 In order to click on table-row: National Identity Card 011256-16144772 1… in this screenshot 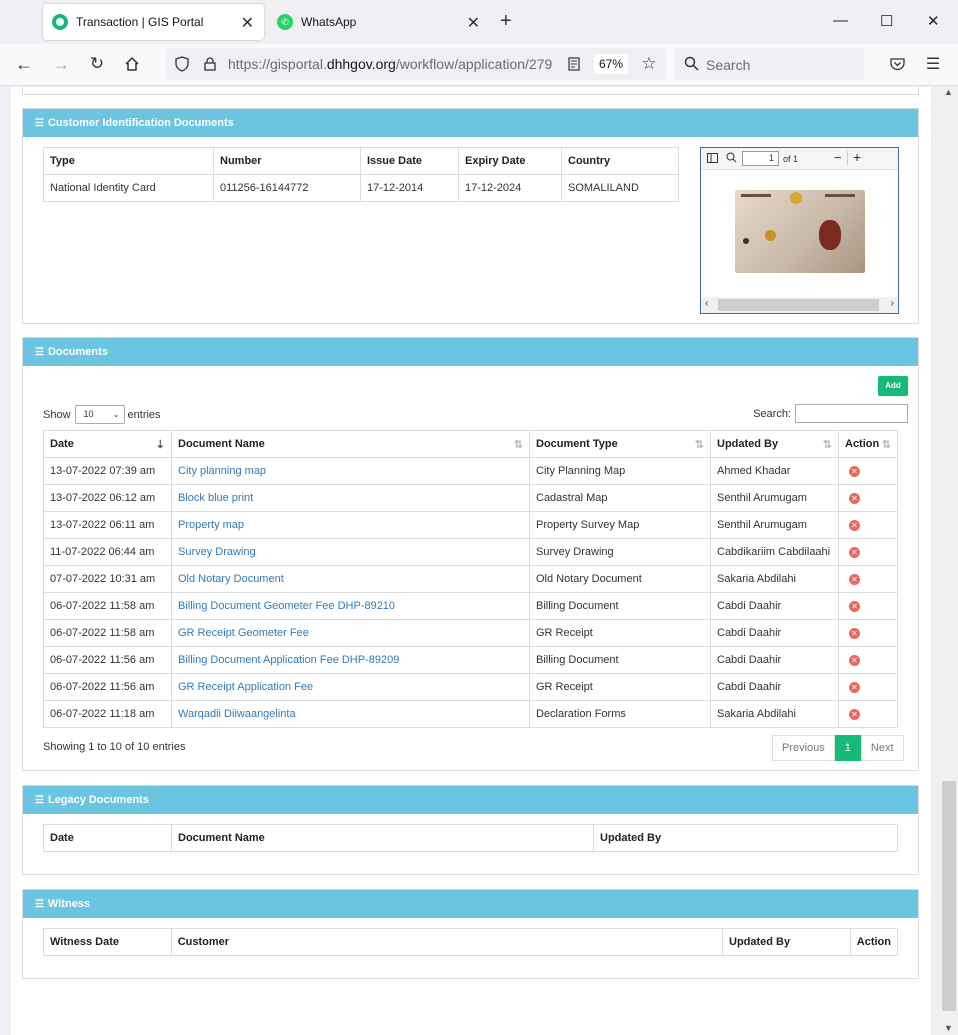, I will do `click(361, 188)`.